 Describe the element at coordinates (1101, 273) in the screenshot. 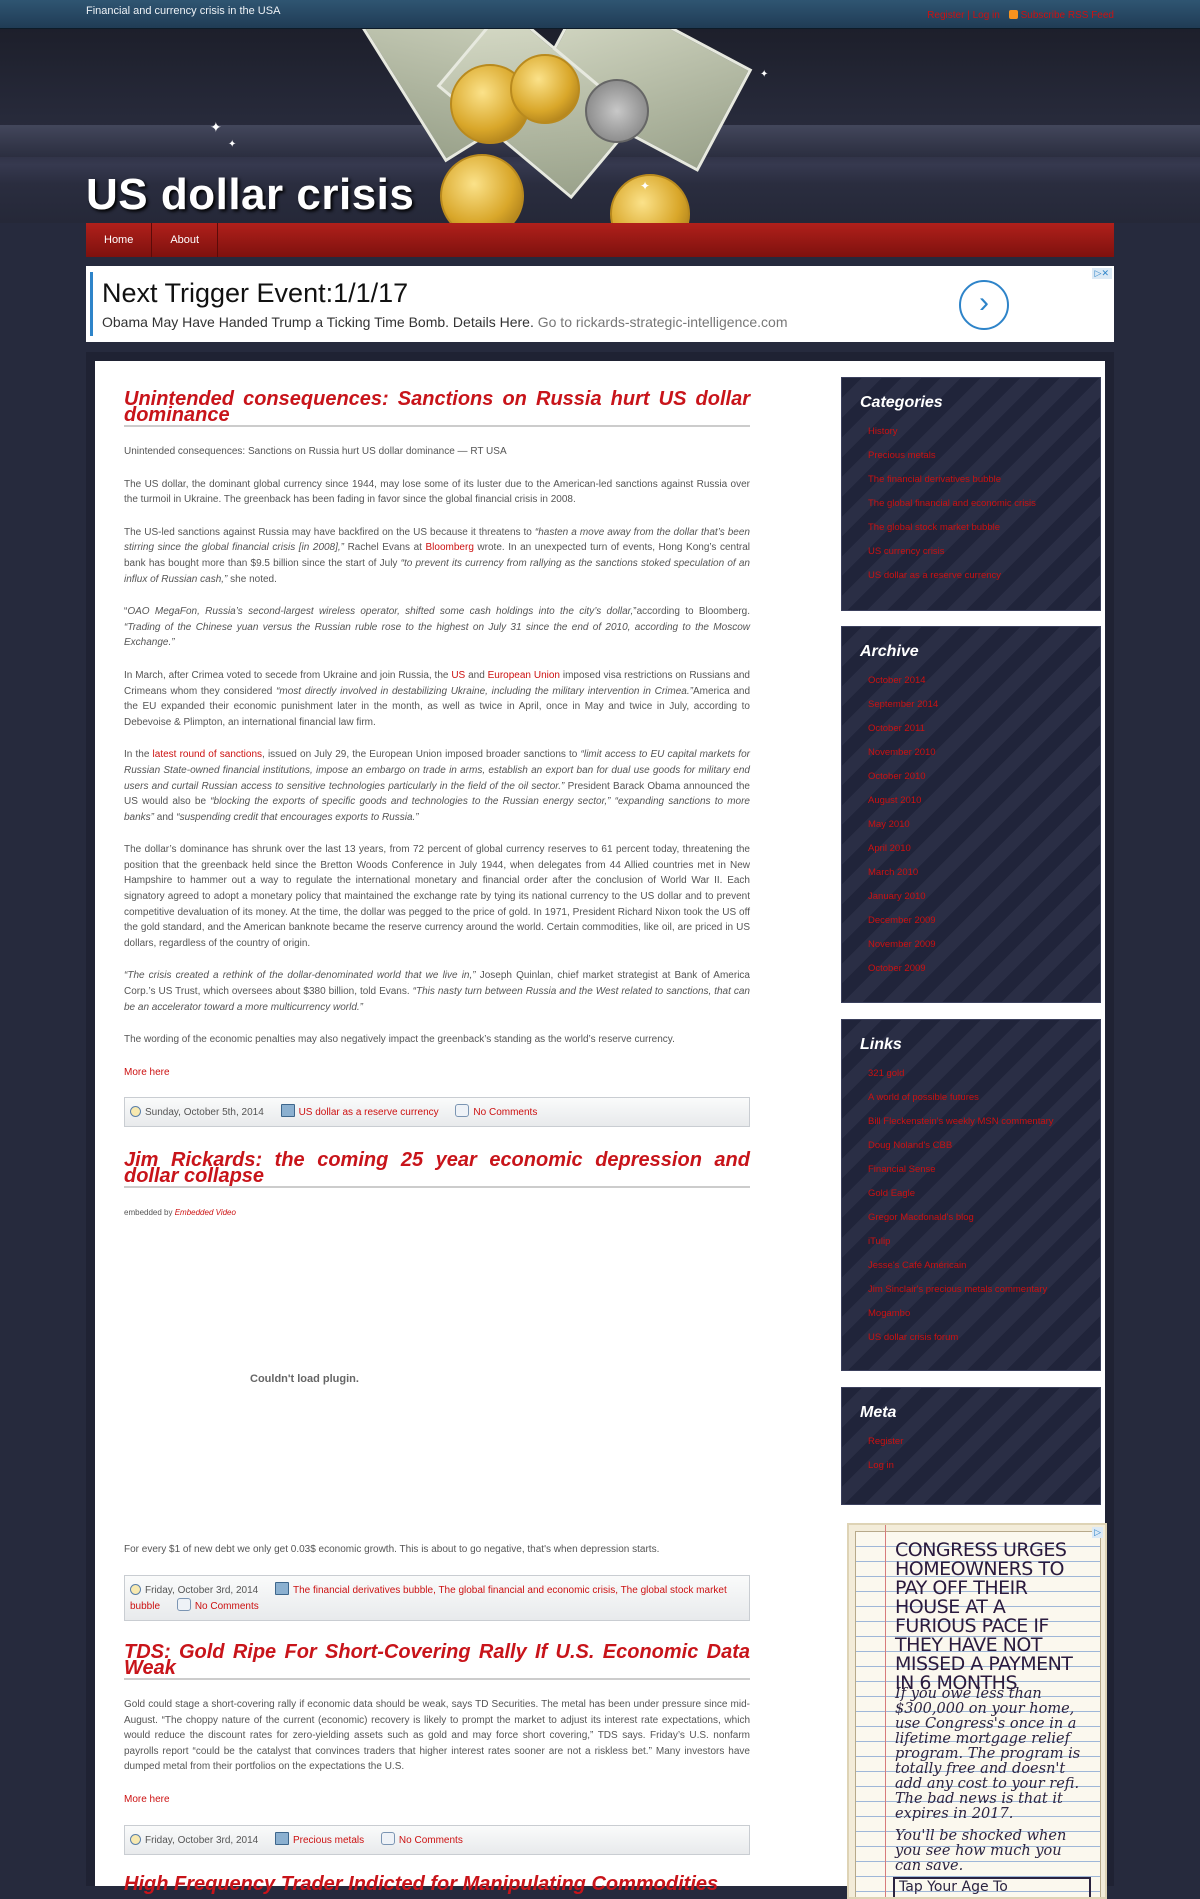

I see `adchoices-icon: ▷✕` at that location.